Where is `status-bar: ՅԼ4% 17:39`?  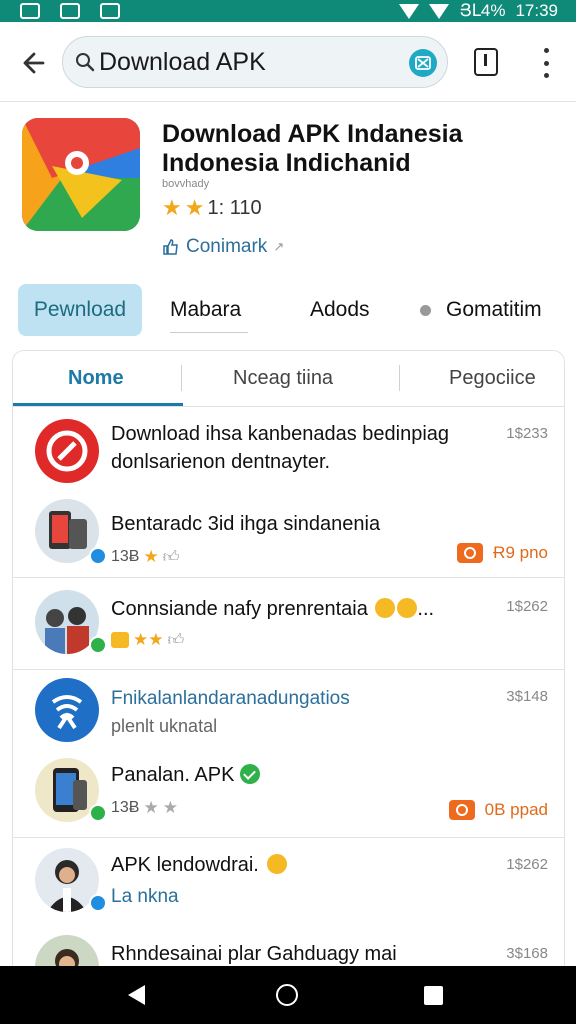 status-bar: ՅԼ4% 17:39 is located at coordinates (288, 11).